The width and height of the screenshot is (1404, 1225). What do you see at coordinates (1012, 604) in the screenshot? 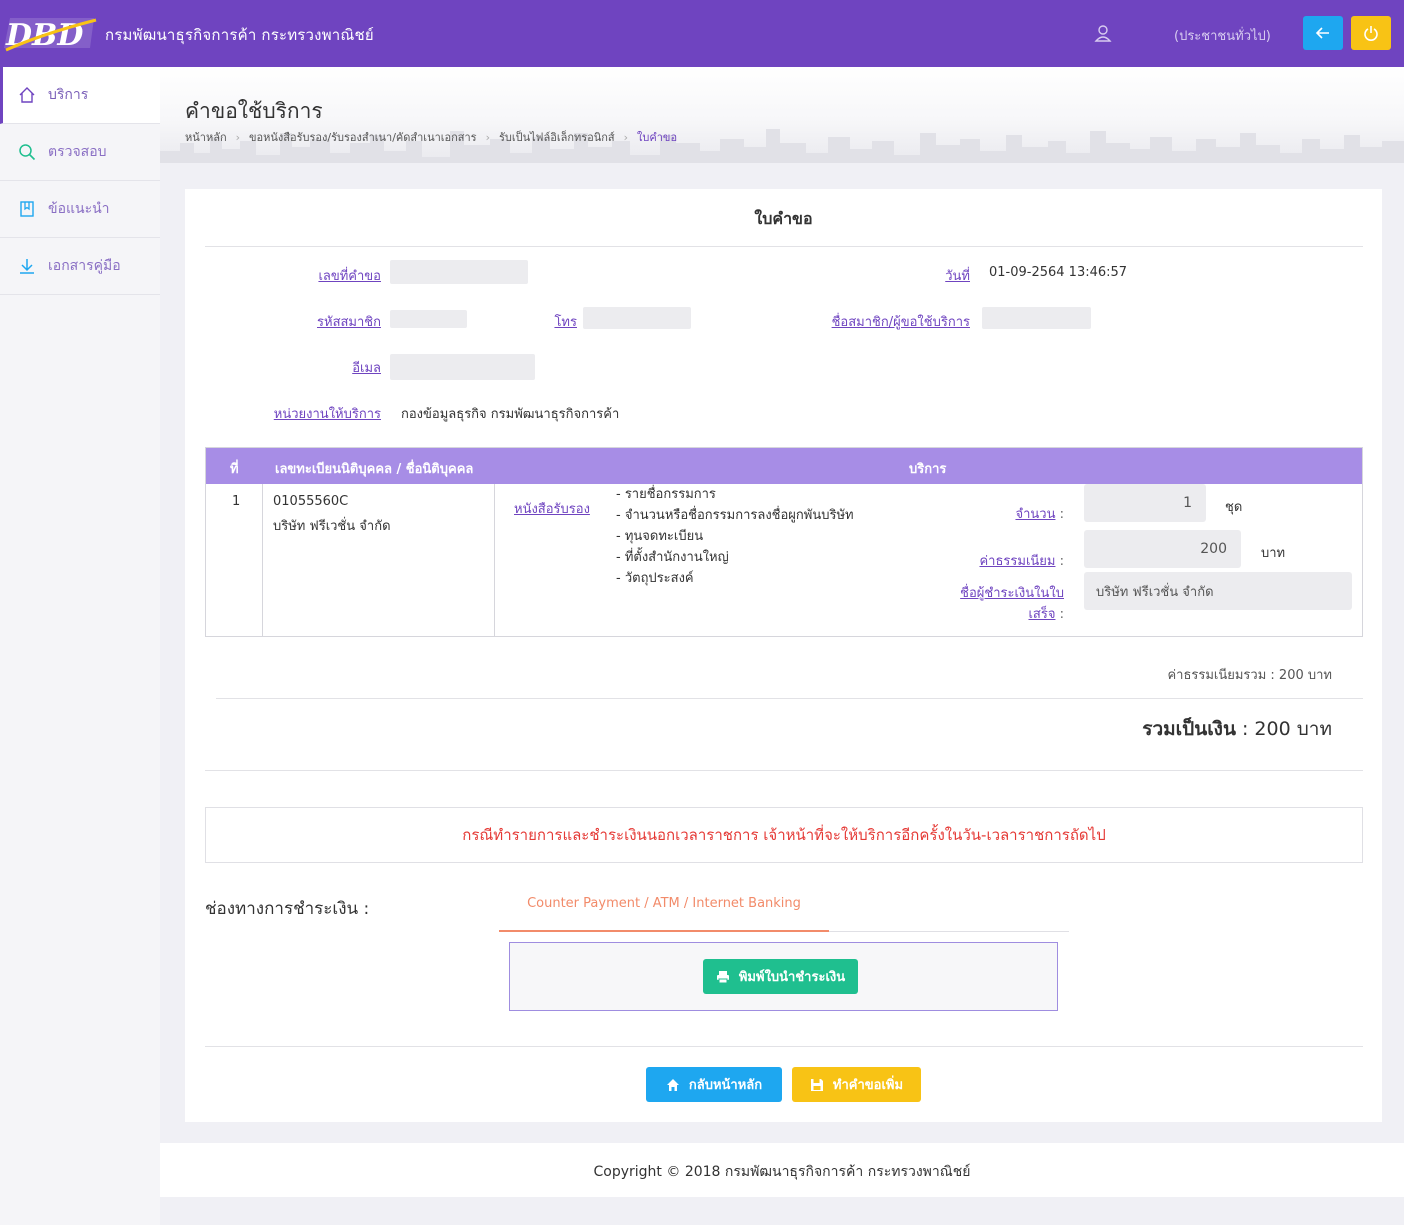
I see `payer-name-label: ชื่อผู้ชำระเงินในใบ เสร็จ :` at bounding box center [1012, 604].